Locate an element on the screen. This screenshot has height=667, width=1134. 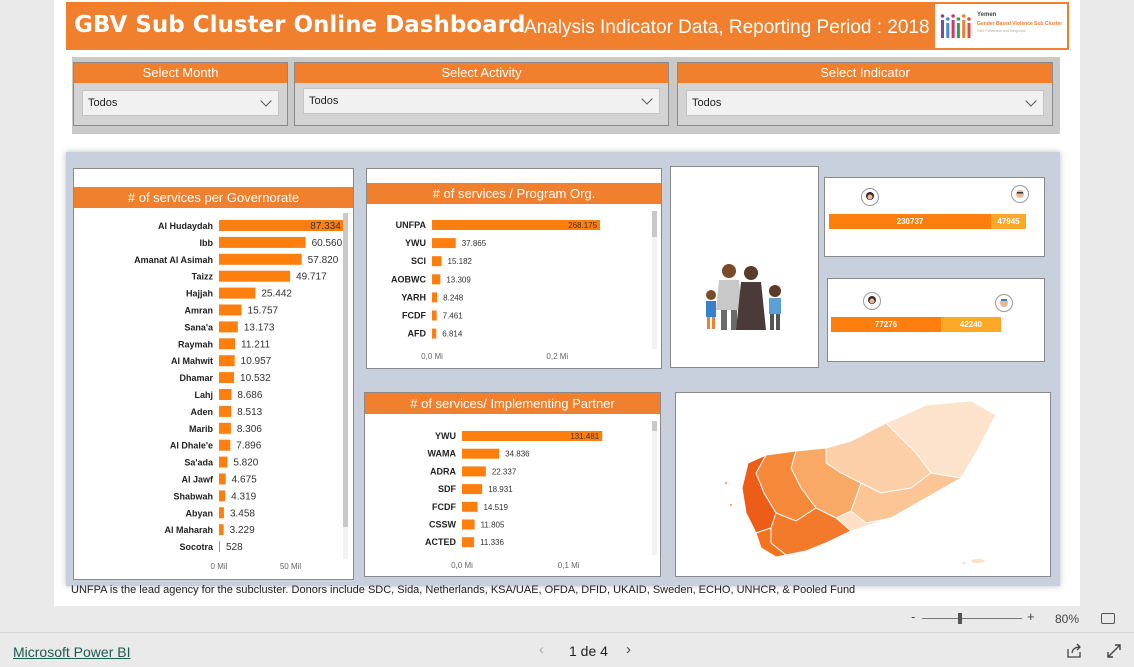
data-label: 34.836 is located at coordinates (517, 454).